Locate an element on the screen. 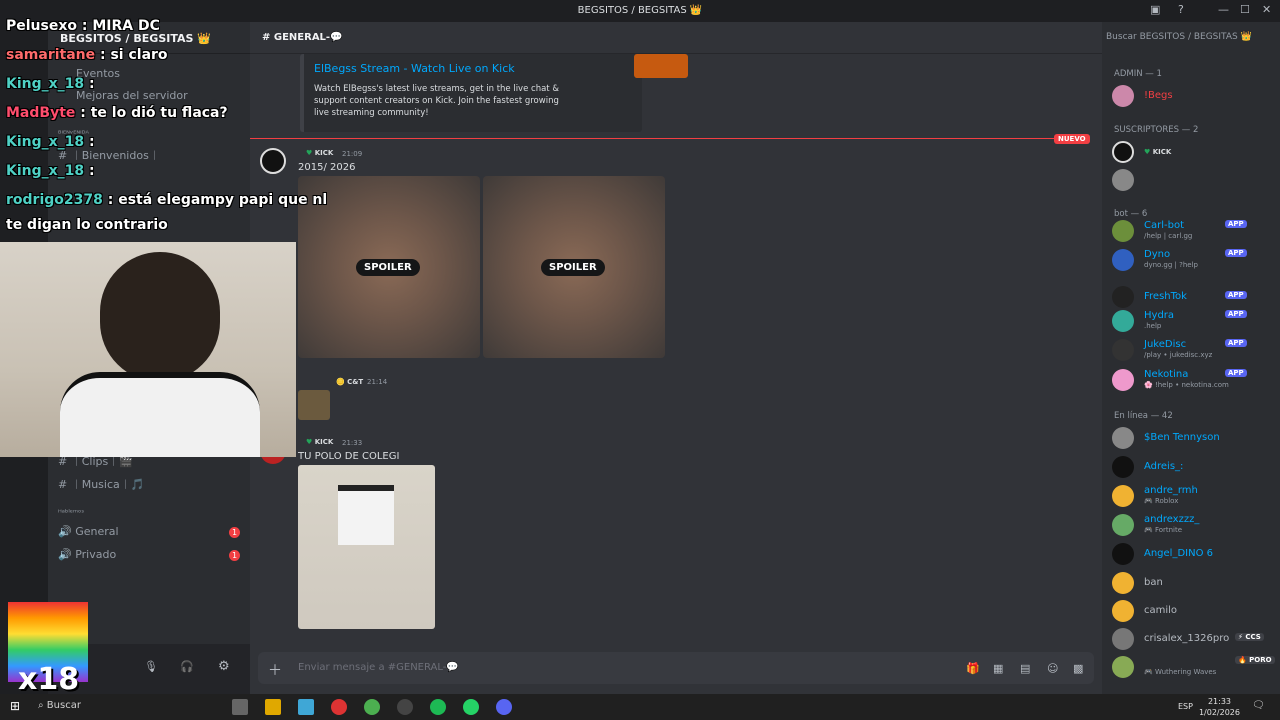  member-category: ADMIN — 1 is located at coordinates (1138, 74).